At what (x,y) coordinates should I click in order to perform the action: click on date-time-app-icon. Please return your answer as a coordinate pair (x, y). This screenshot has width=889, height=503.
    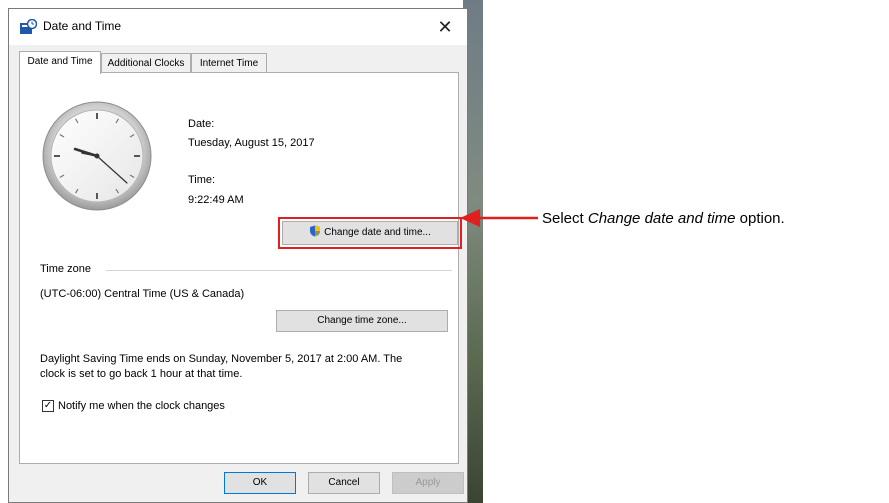
    Looking at the image, I should click on (28, 26).